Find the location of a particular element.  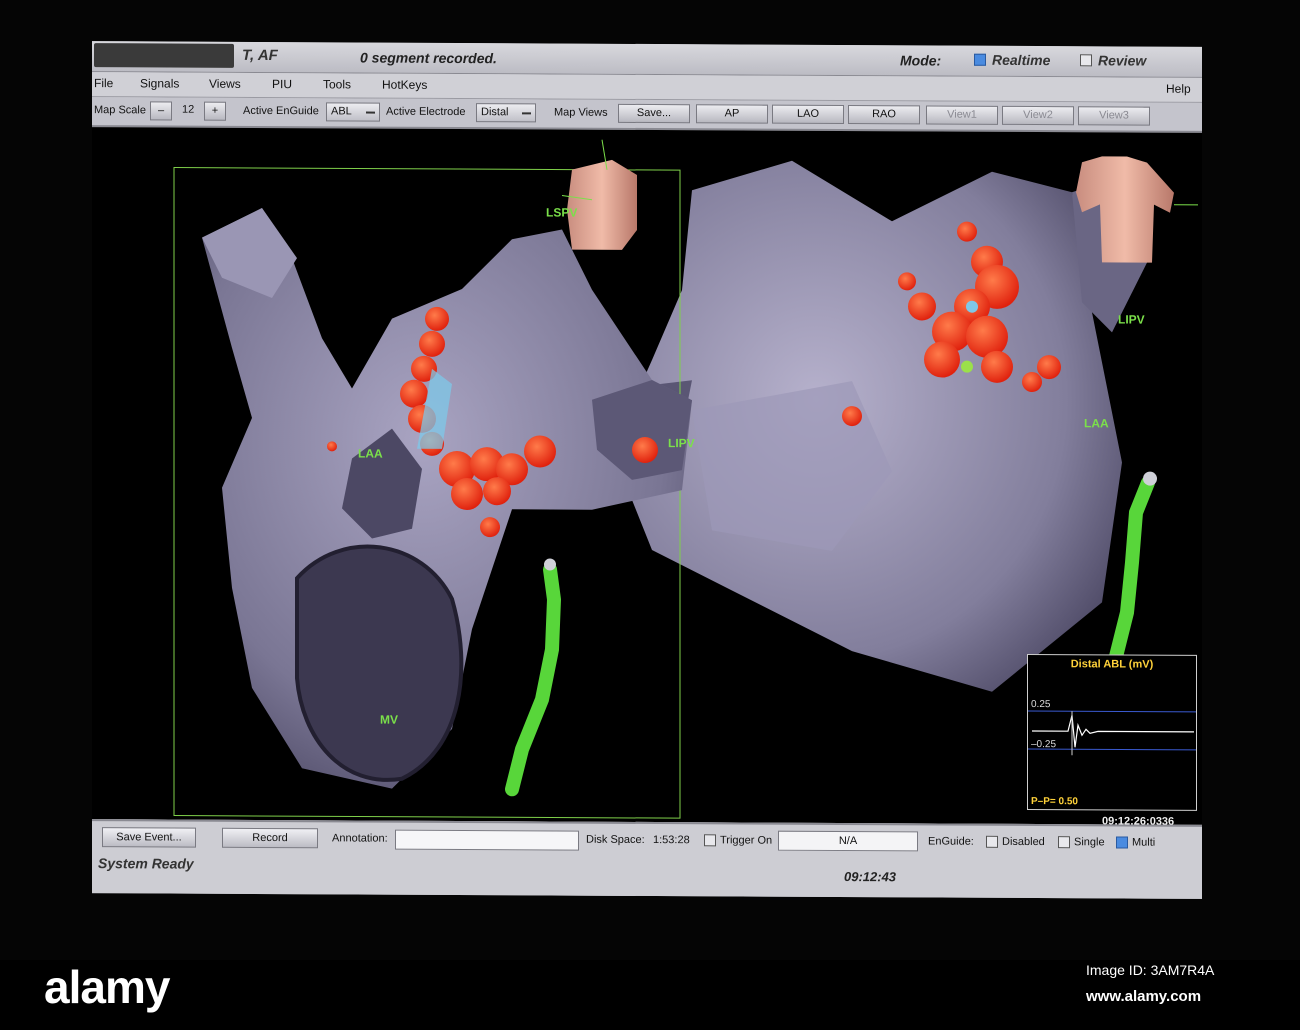

trigger-on-checkbox is located at coordinates (710, 840).